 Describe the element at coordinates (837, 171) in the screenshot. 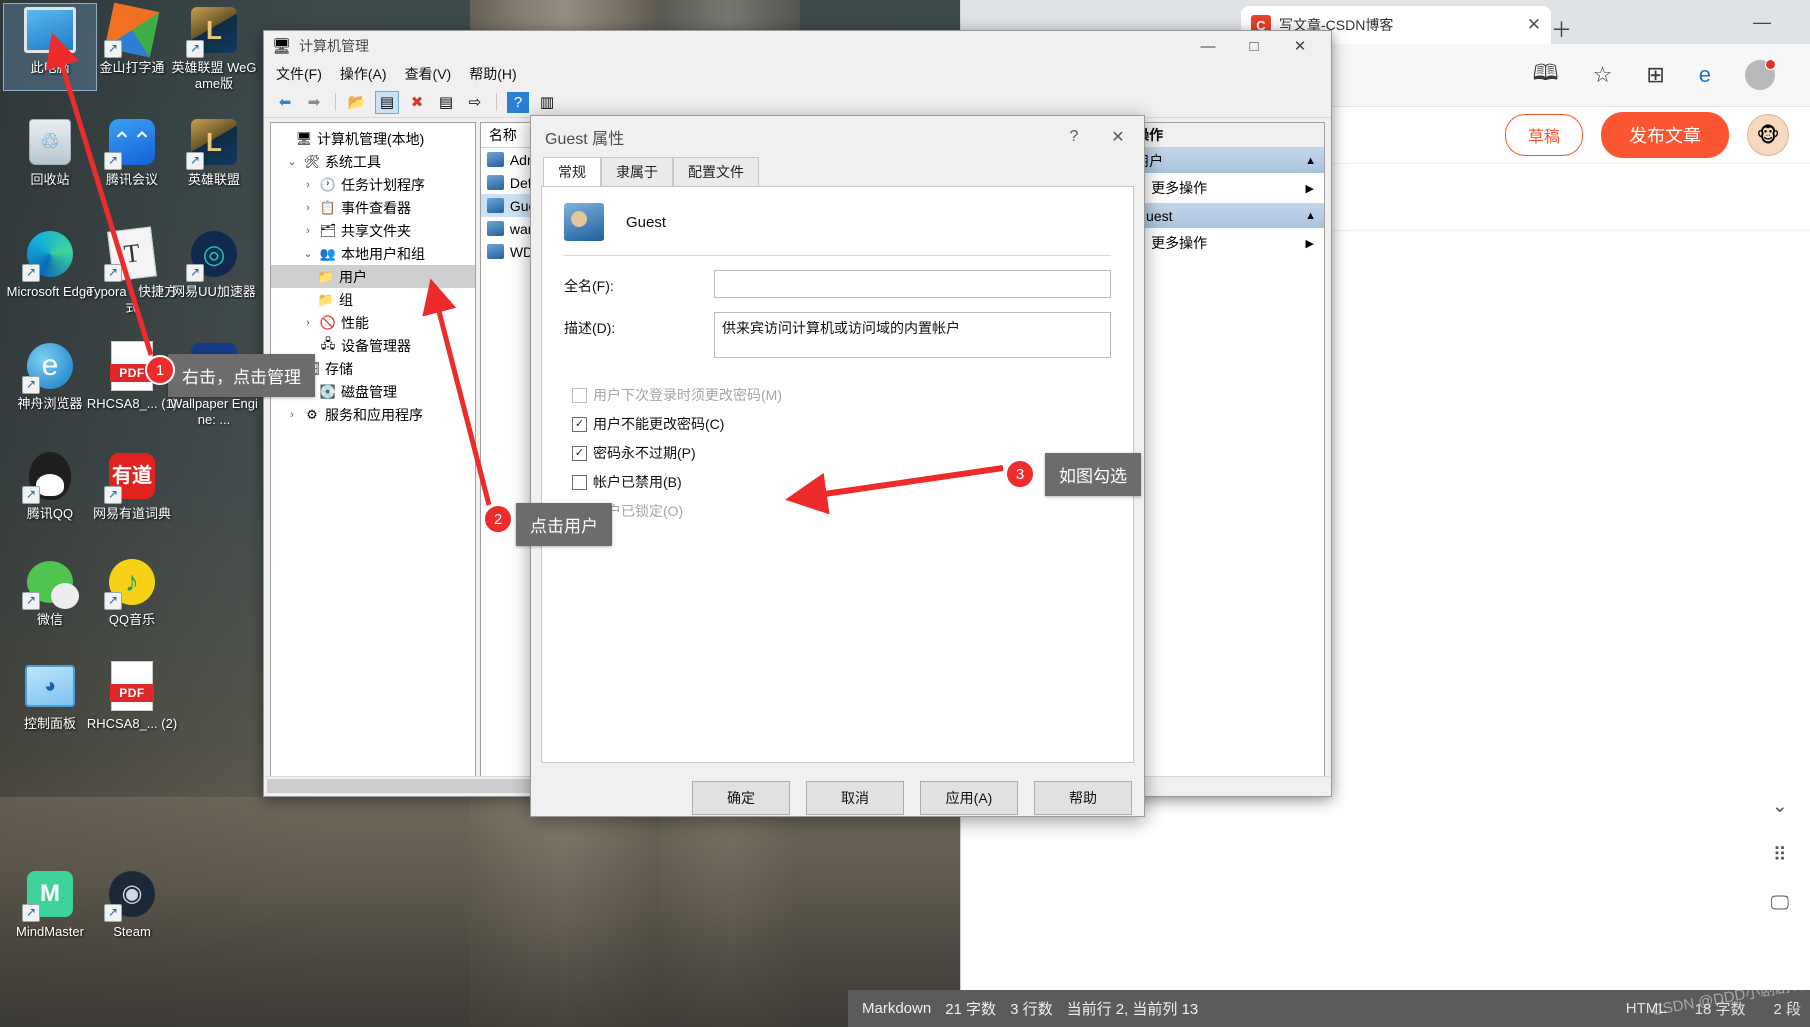

I see `dialog-tabs: 常规 隶属于 配置文件` at that location.